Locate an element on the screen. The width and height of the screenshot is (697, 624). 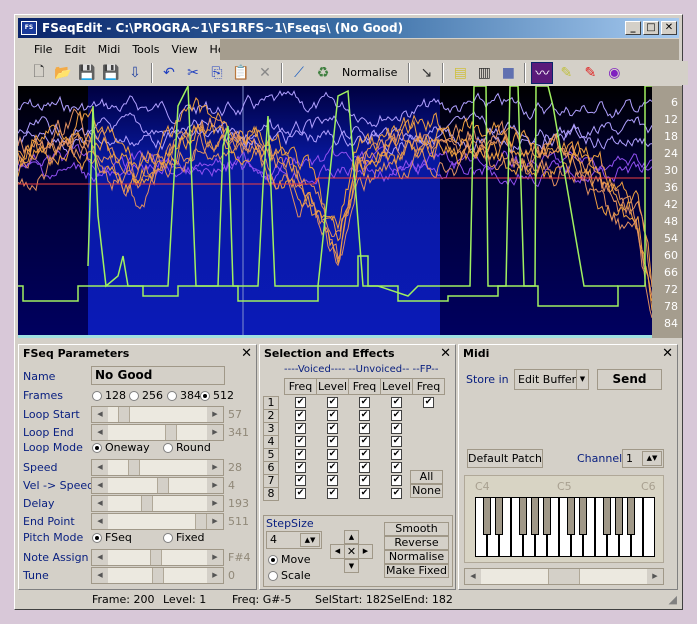
name-input: No Good is located at coordinates (158, 375).